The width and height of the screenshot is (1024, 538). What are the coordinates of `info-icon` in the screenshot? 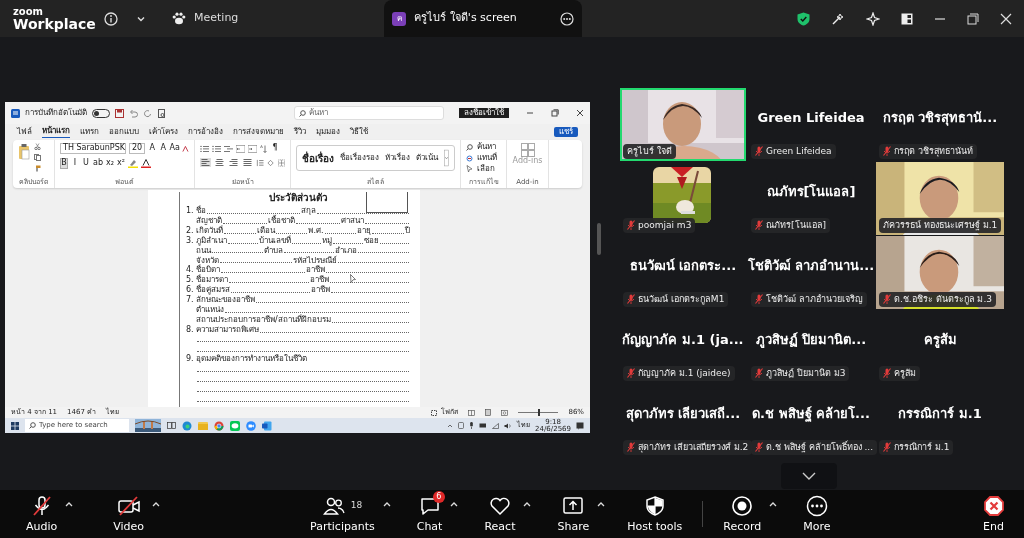 It's located at (111, 18).